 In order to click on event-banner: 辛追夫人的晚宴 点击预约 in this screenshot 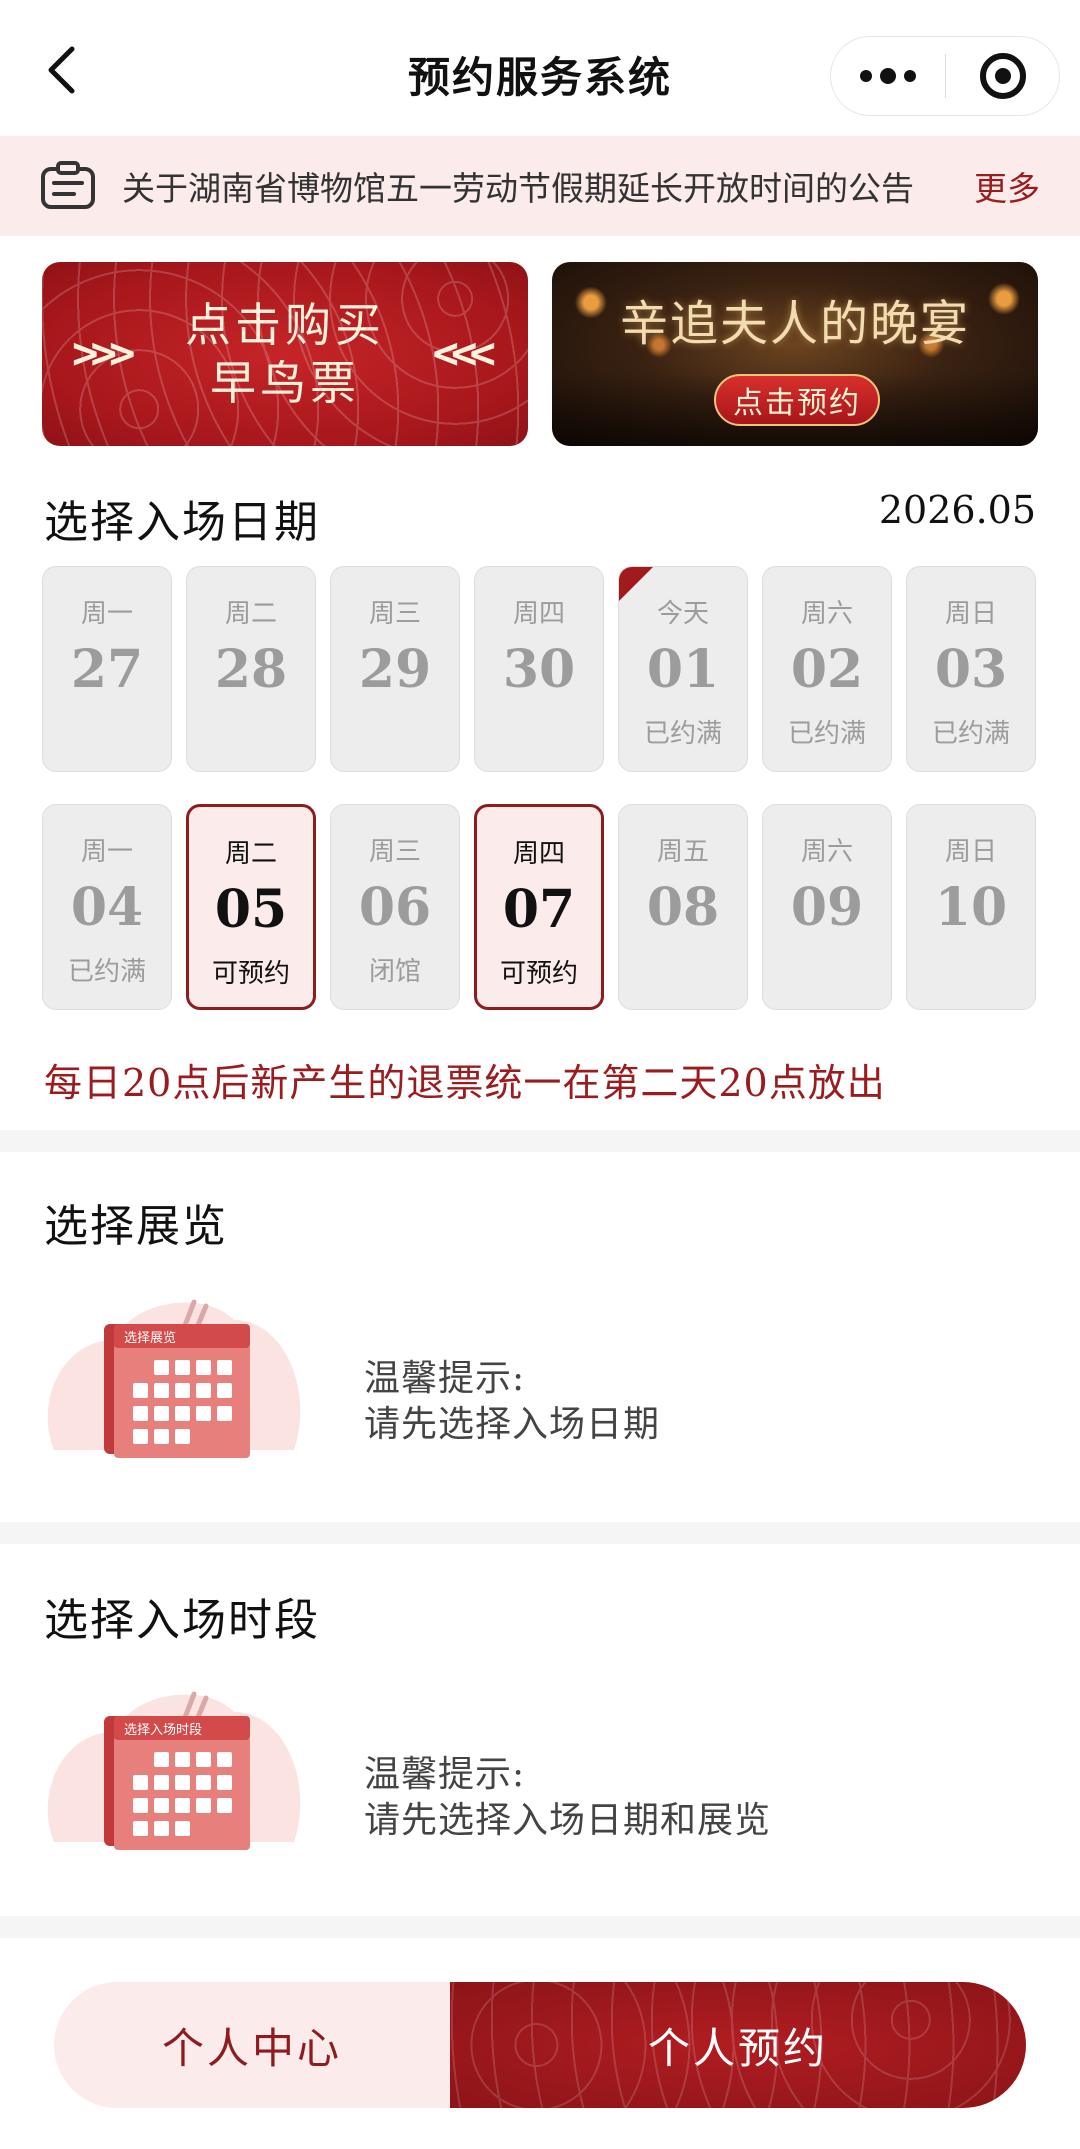, I will do `click(795, 354)`.